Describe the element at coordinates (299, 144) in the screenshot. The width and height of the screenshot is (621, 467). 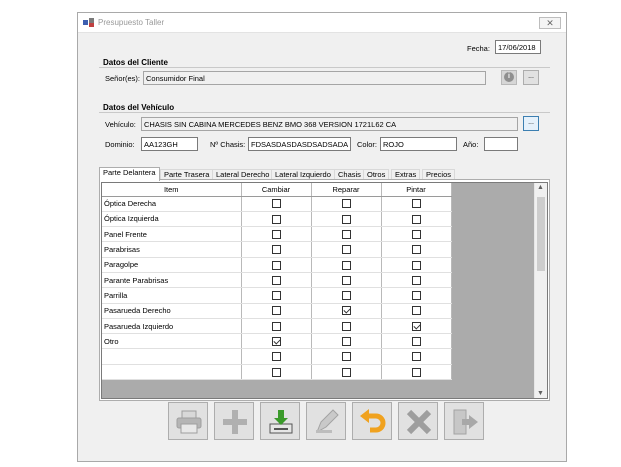
I see `chasis-field: FDSASDASDASDSADSADA` at that location.